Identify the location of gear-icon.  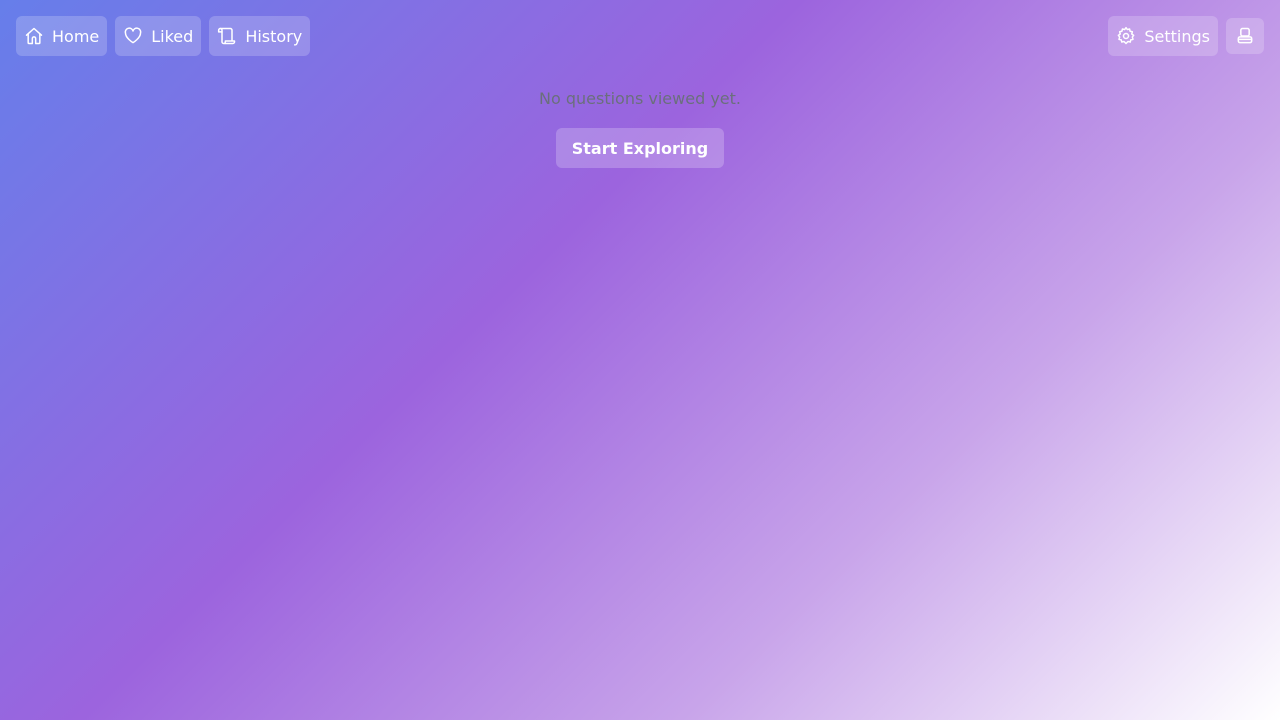
(1126, 36).